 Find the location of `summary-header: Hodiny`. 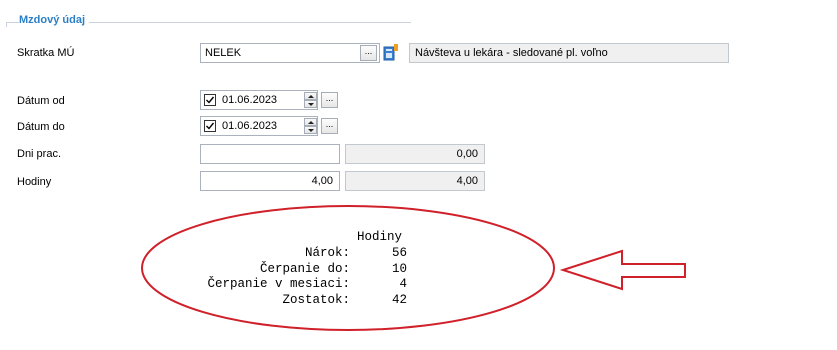

summary-header: Hodiny is located at coordinates (380, 237).